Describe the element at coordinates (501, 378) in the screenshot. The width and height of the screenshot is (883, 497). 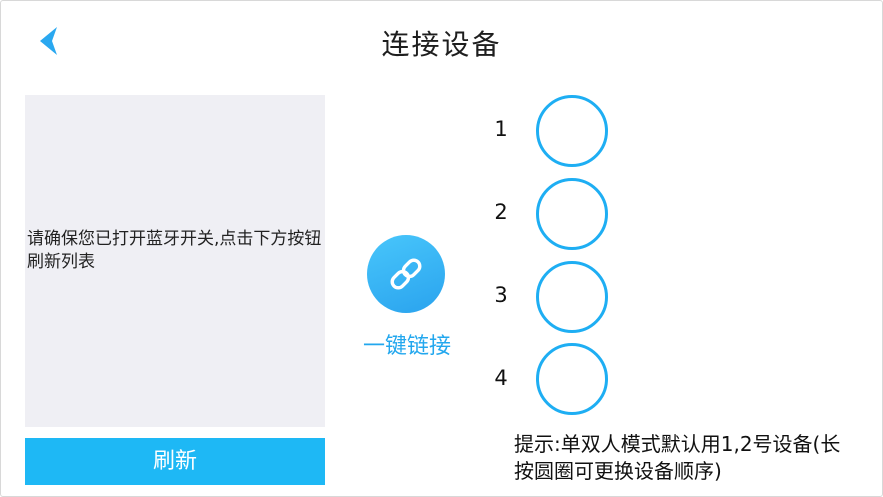
I see `slot-number-4: 4` at that location.